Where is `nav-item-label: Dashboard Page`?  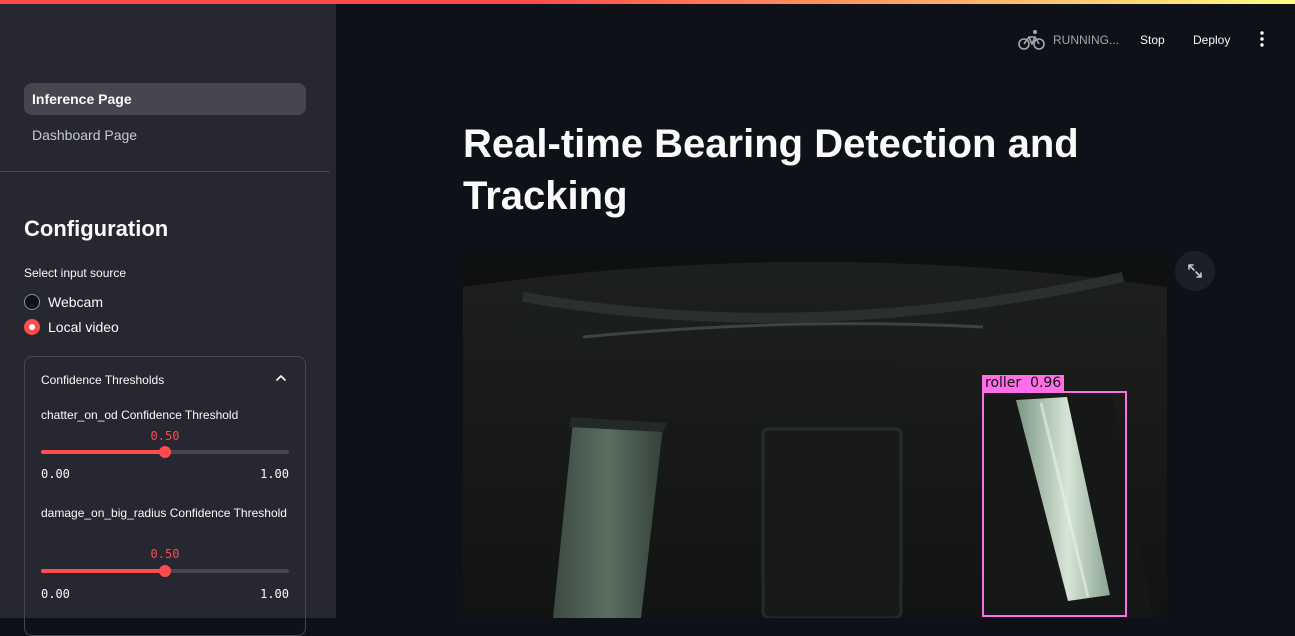
nav-item-label: Dashboard Page is located at coordinates (85, 135).